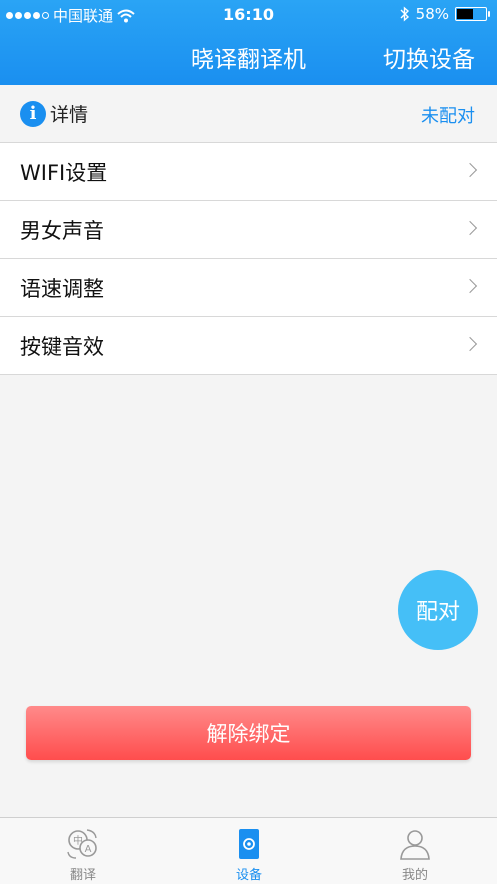  Describe the element at coordinates (62, 288) in the screenshot. I see `settings-item-label: 语速调整` at that location.